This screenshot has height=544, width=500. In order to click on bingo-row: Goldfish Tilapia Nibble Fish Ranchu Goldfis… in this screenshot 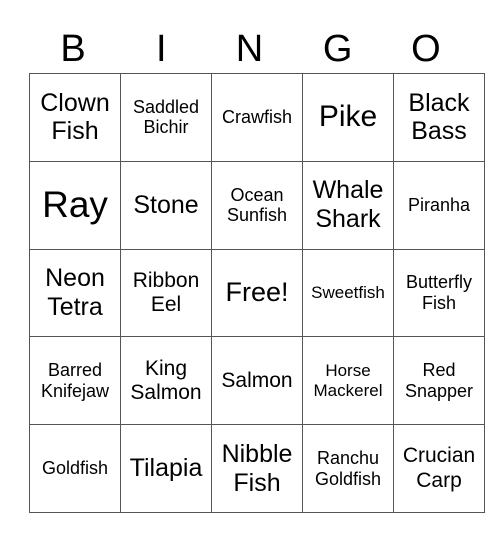, I will do `click(257, 468)`.